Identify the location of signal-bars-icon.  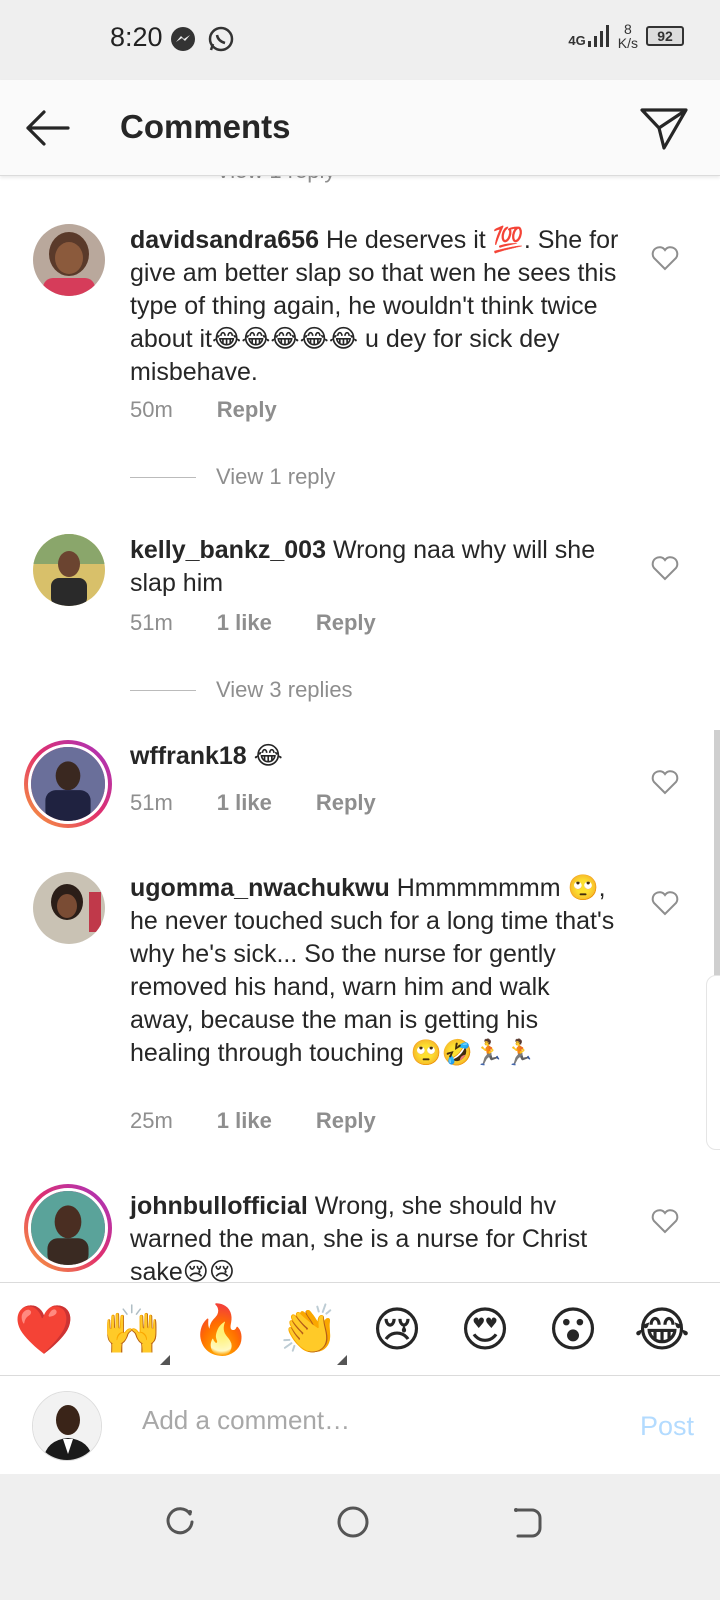
(598, 36).